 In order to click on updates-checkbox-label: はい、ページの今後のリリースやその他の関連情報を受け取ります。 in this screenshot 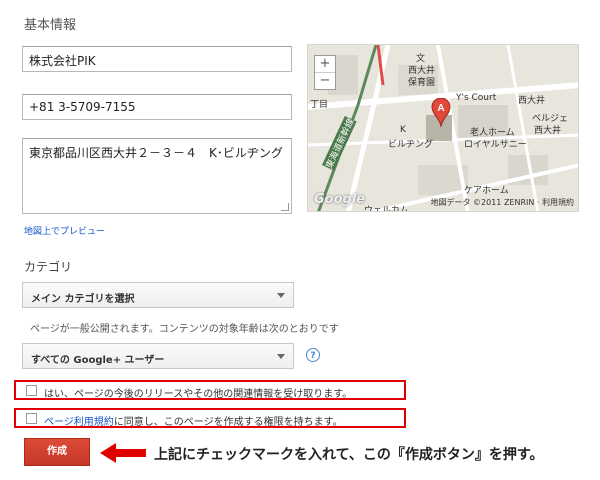, I will do `click(198, 394)`.